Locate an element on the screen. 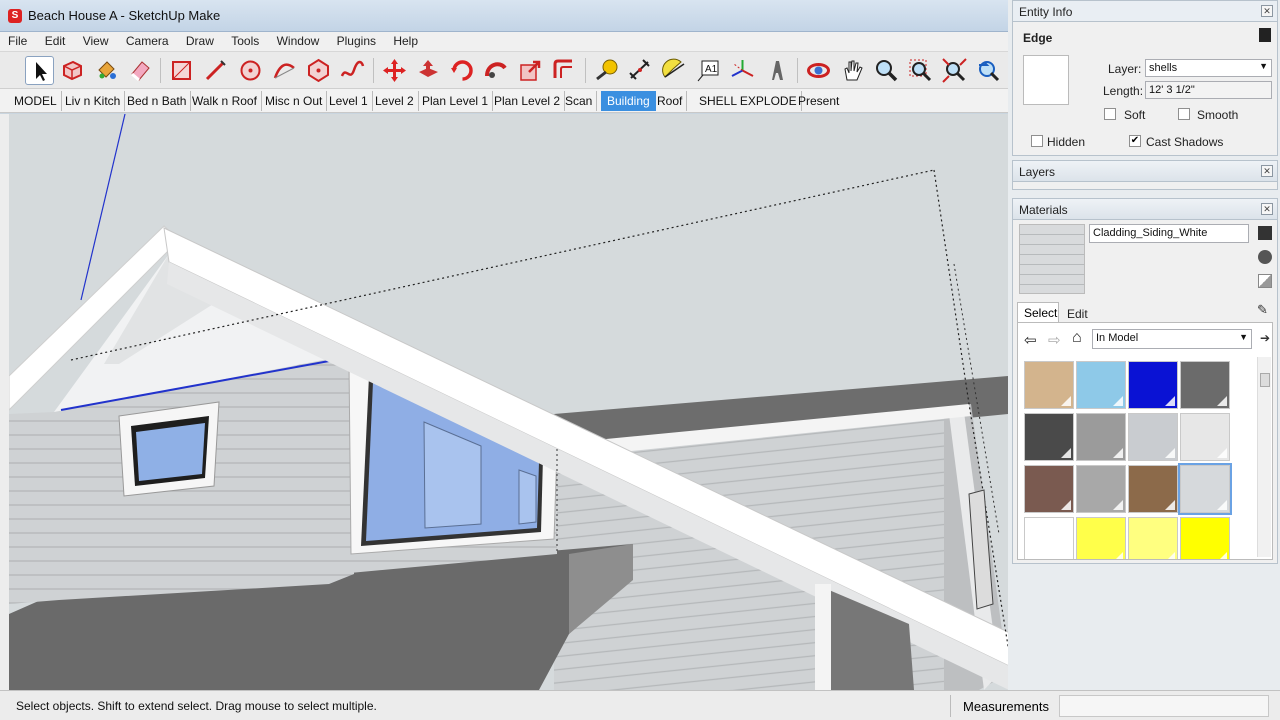 This screenshot has height=720, width=1280. menu-window: Window is located at coordinates (297, 40).